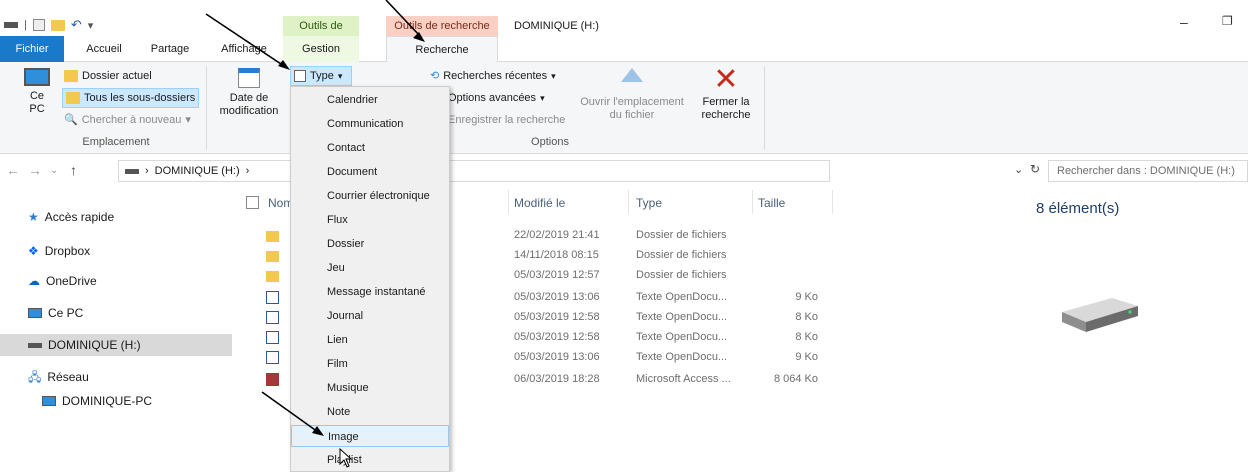 The height and width of the screenshot is (472, 1248). I want to click on nav-item-dominique-pc: DOMINIQUE-PC, so click(97, 401).